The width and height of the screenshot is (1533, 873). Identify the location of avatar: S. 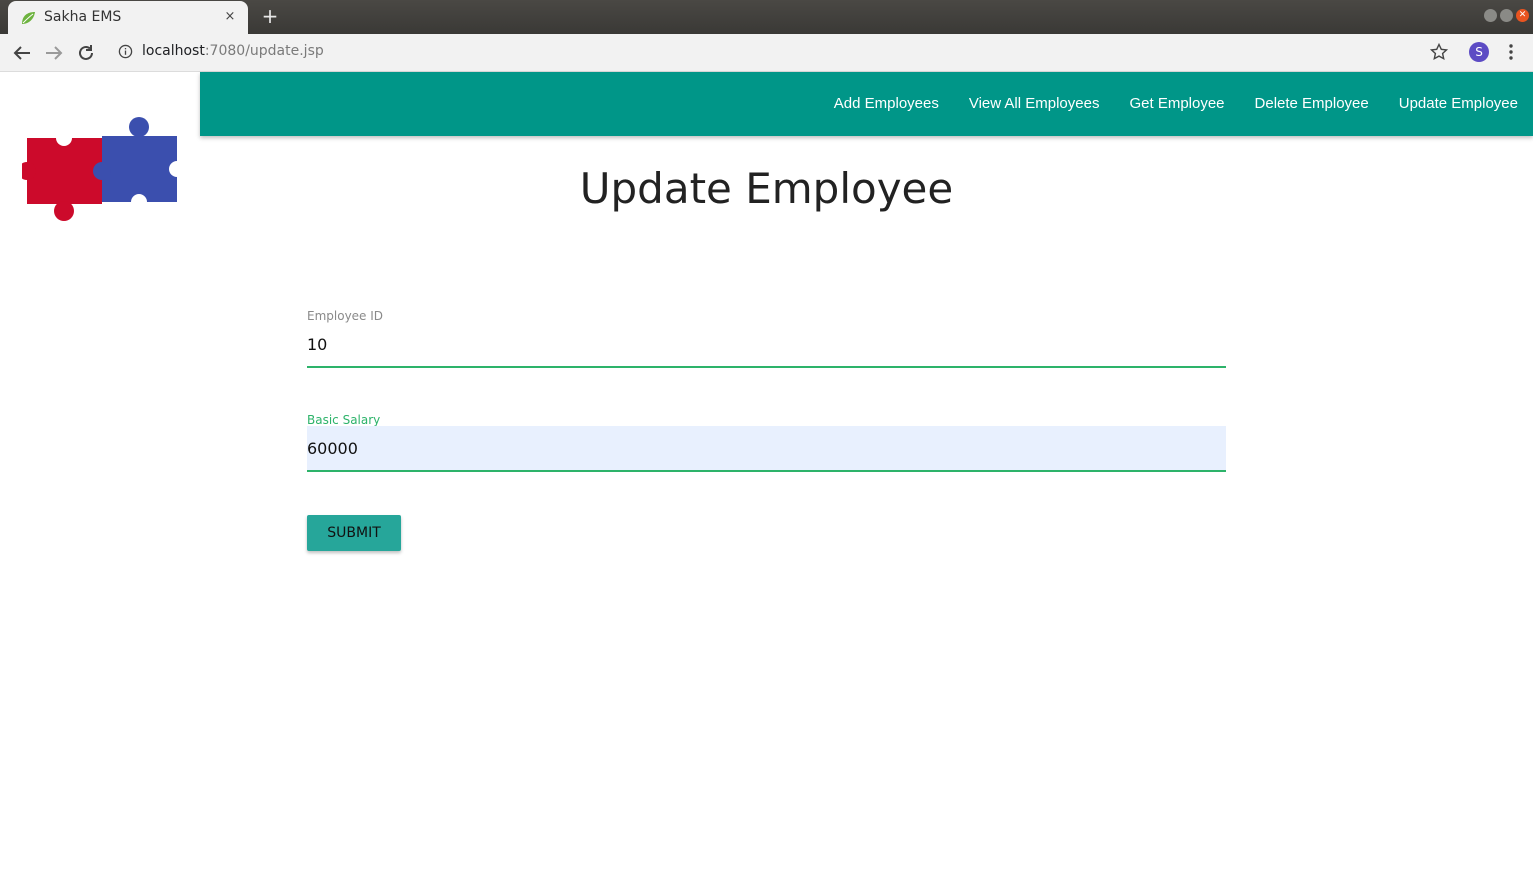
(1479, 52).